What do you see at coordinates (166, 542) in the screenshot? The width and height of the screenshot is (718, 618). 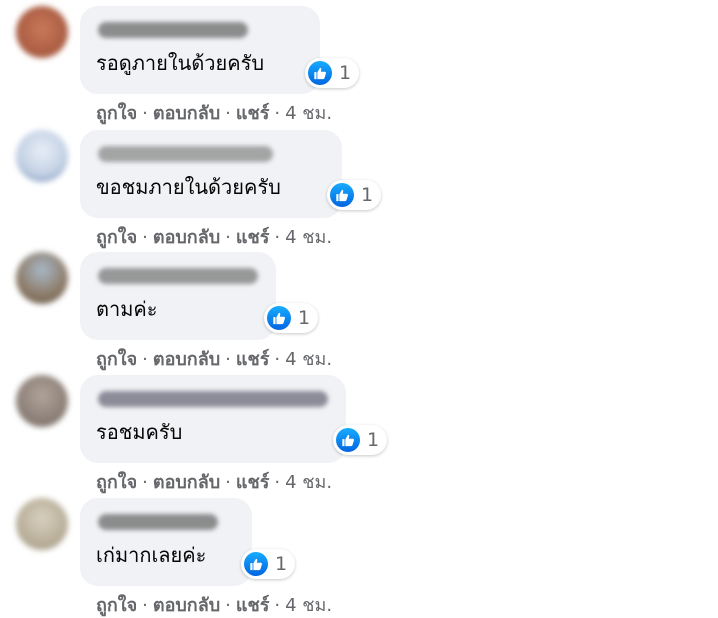 I see `comment-bubble: เก่มากเลยค่ะ` at bounding box center [166, 542].